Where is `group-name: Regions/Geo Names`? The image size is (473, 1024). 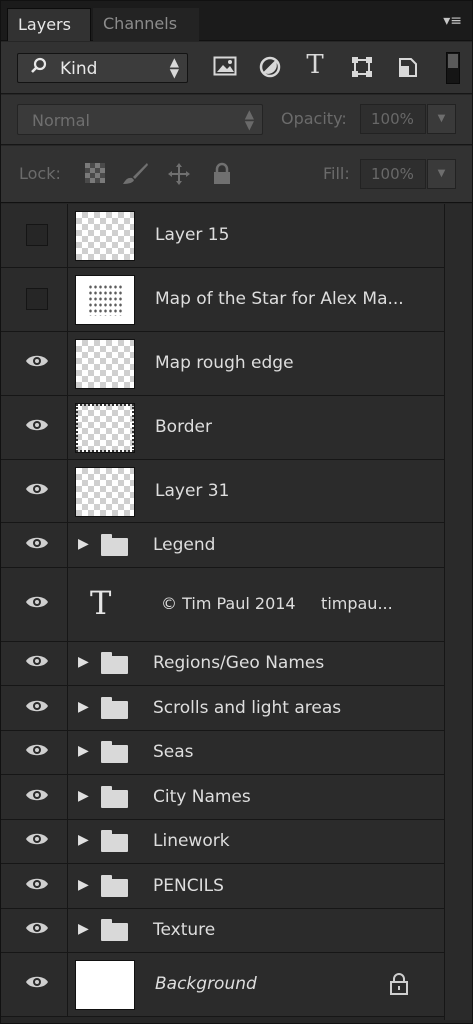
group-name: Regions/Geo Names is located at coordinates (238, 663).